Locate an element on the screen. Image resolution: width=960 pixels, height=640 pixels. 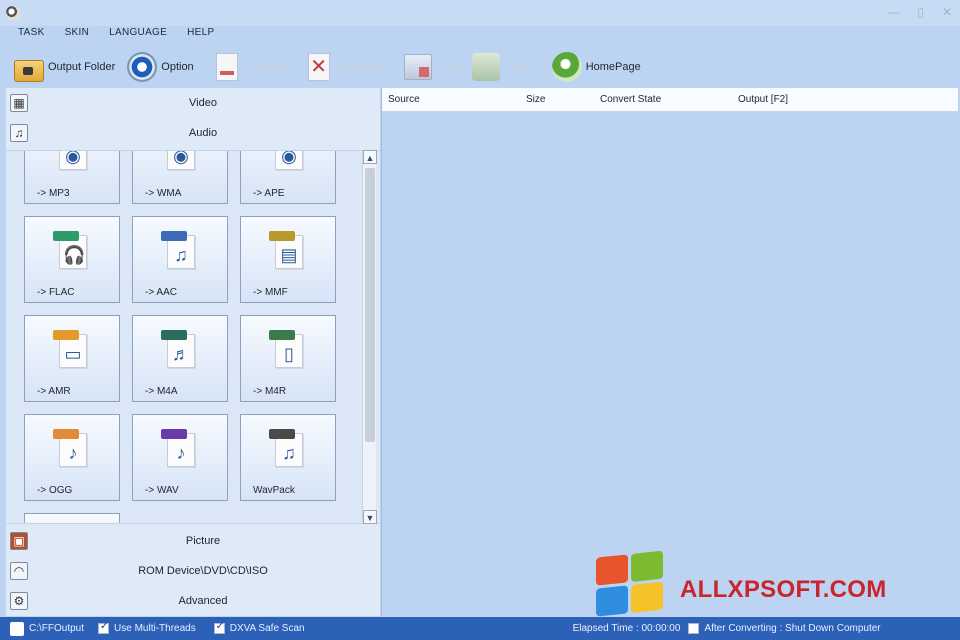
format-tile: ♪ -> WAV is located at coordinates (180, 457).